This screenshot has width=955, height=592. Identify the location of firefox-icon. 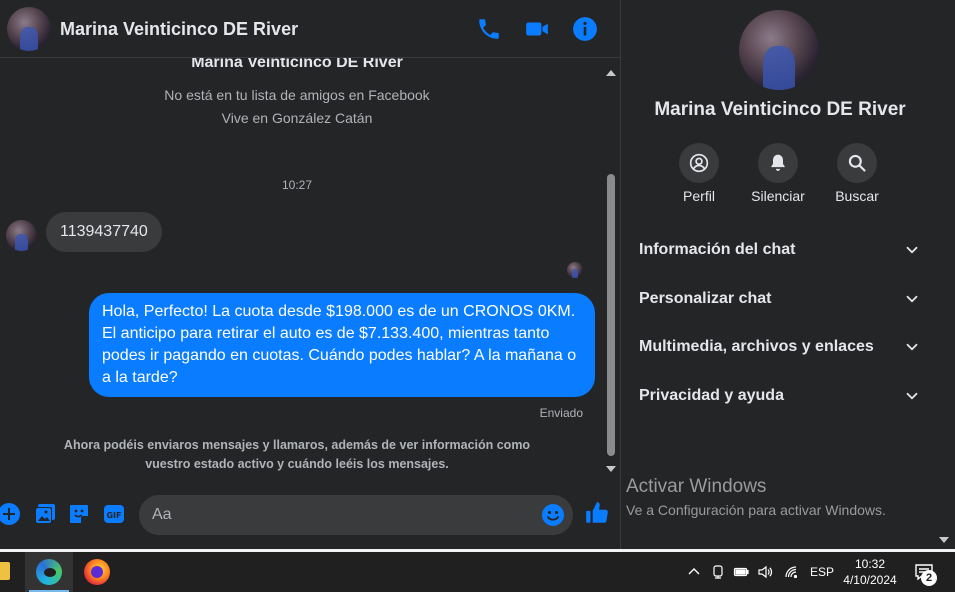
(97, 572).